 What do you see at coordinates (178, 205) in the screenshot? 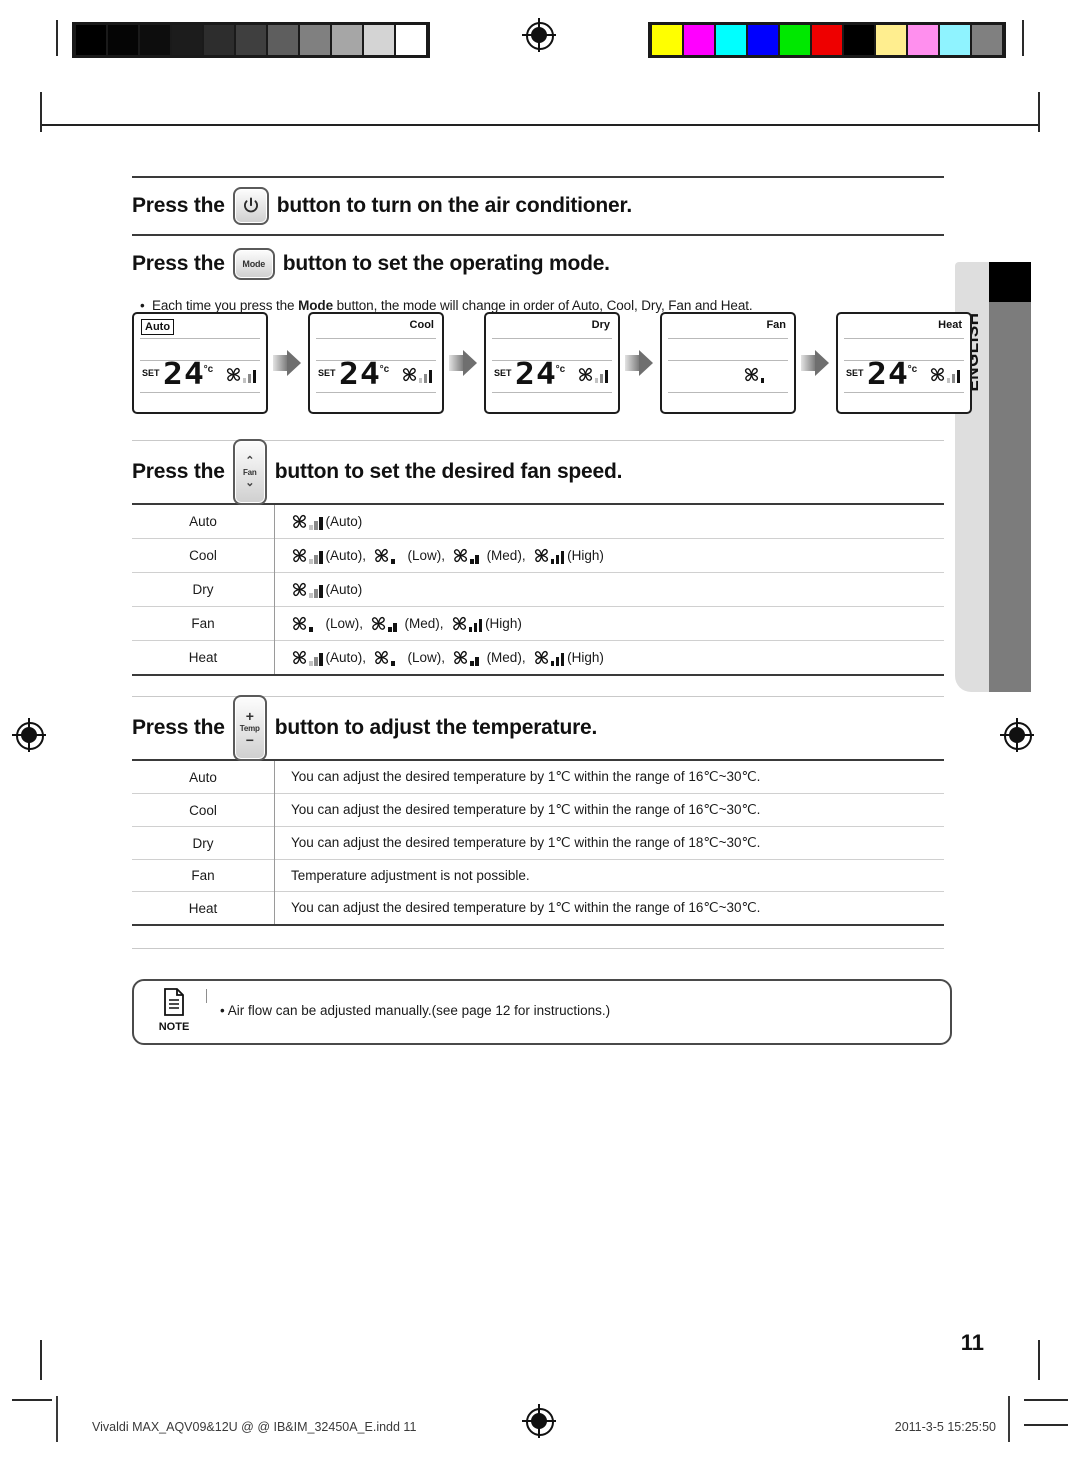
I see `heading-power-prefix: Press the` at bounding box center [178, 205].